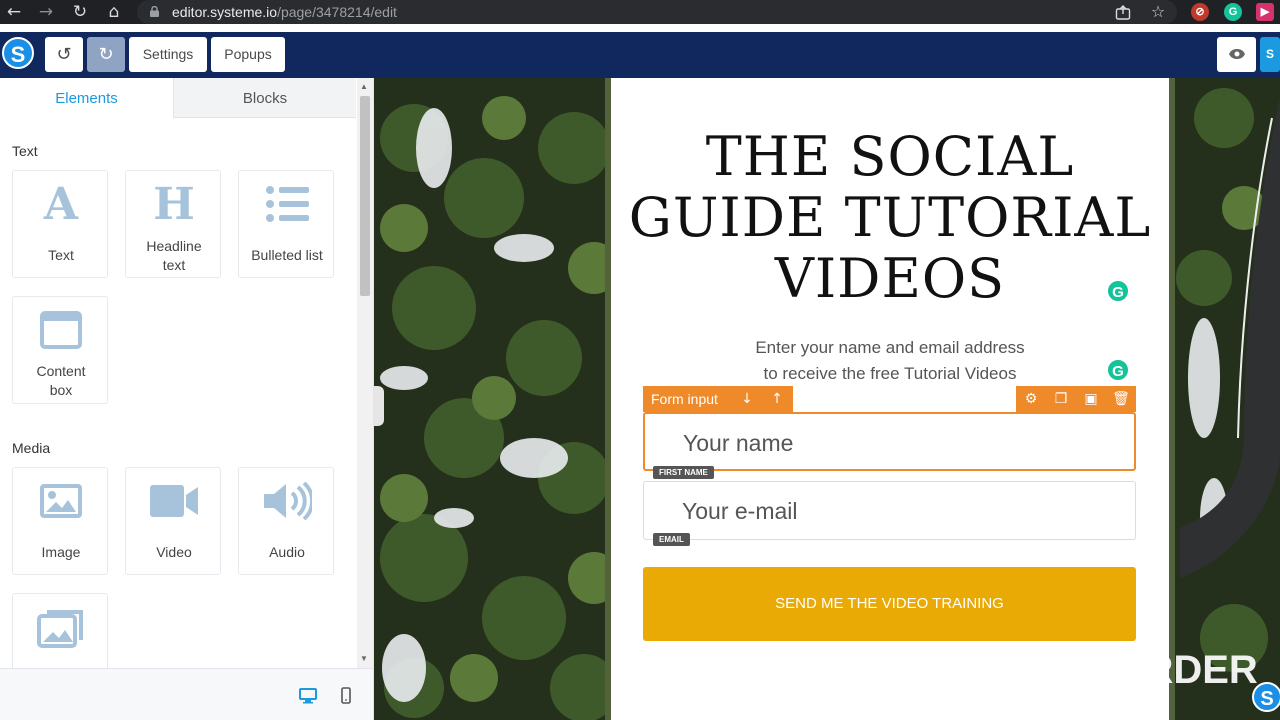 The height and width of the screenshot is (720, 1280). Describe the element at coordinates (154, 11) in the screenshot. I see `lock-icon` at that location.